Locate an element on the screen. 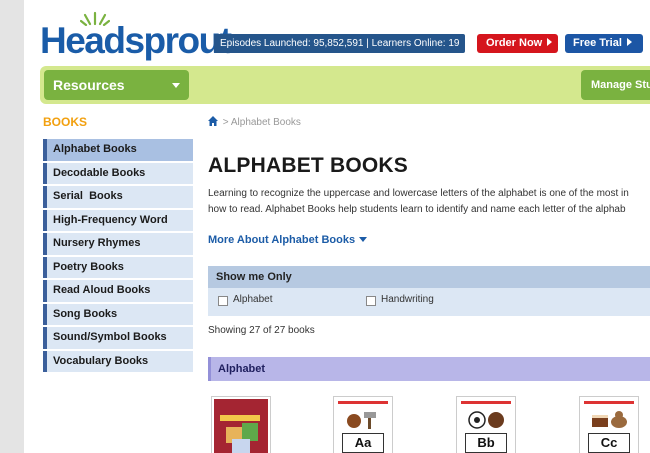 The image size is (650, 453). more-about-label: More About Alphabet Books is located at coordinates (282, 240).